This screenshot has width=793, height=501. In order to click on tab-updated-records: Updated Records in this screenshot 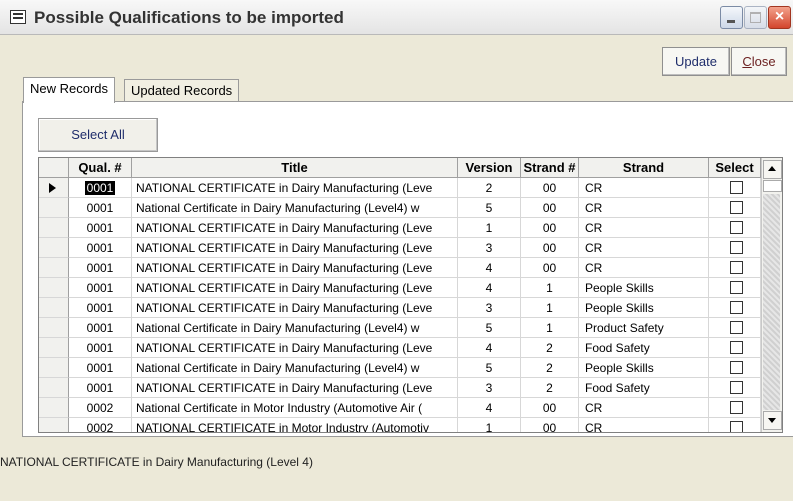, I will do `click(182, 90)`.